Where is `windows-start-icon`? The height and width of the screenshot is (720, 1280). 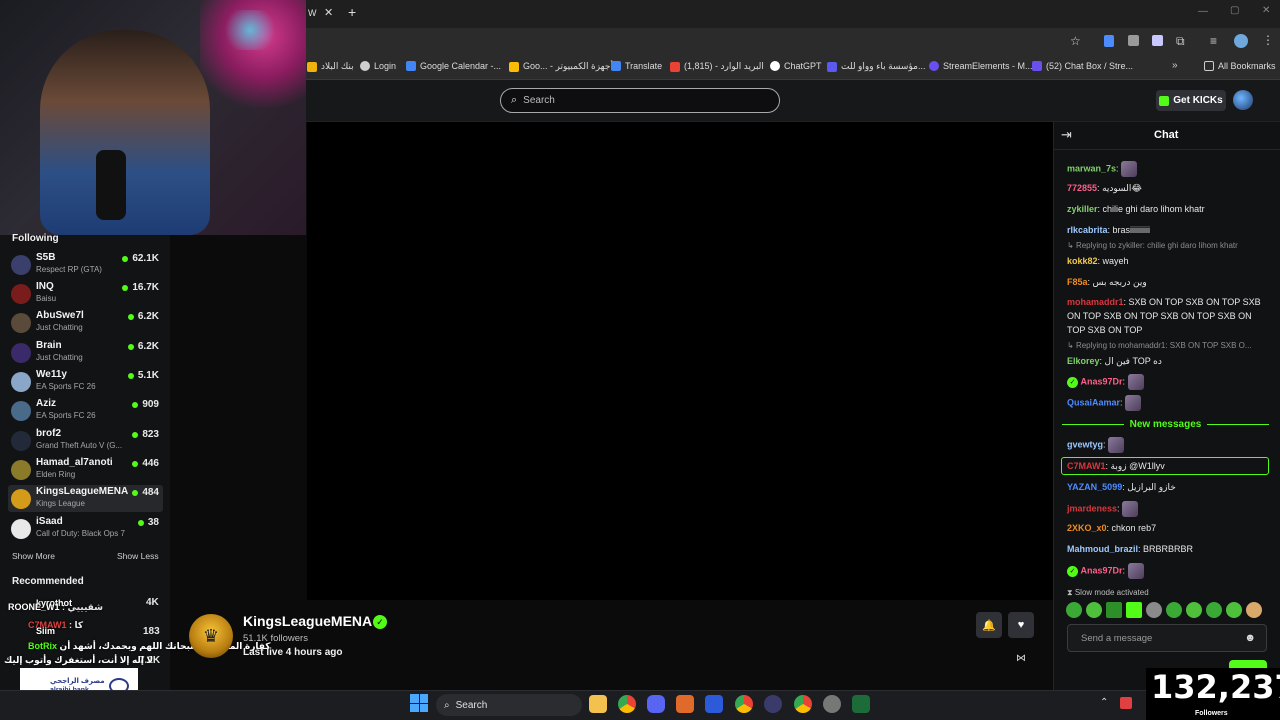
windows-start-icon is located at coordinates (419, 703).